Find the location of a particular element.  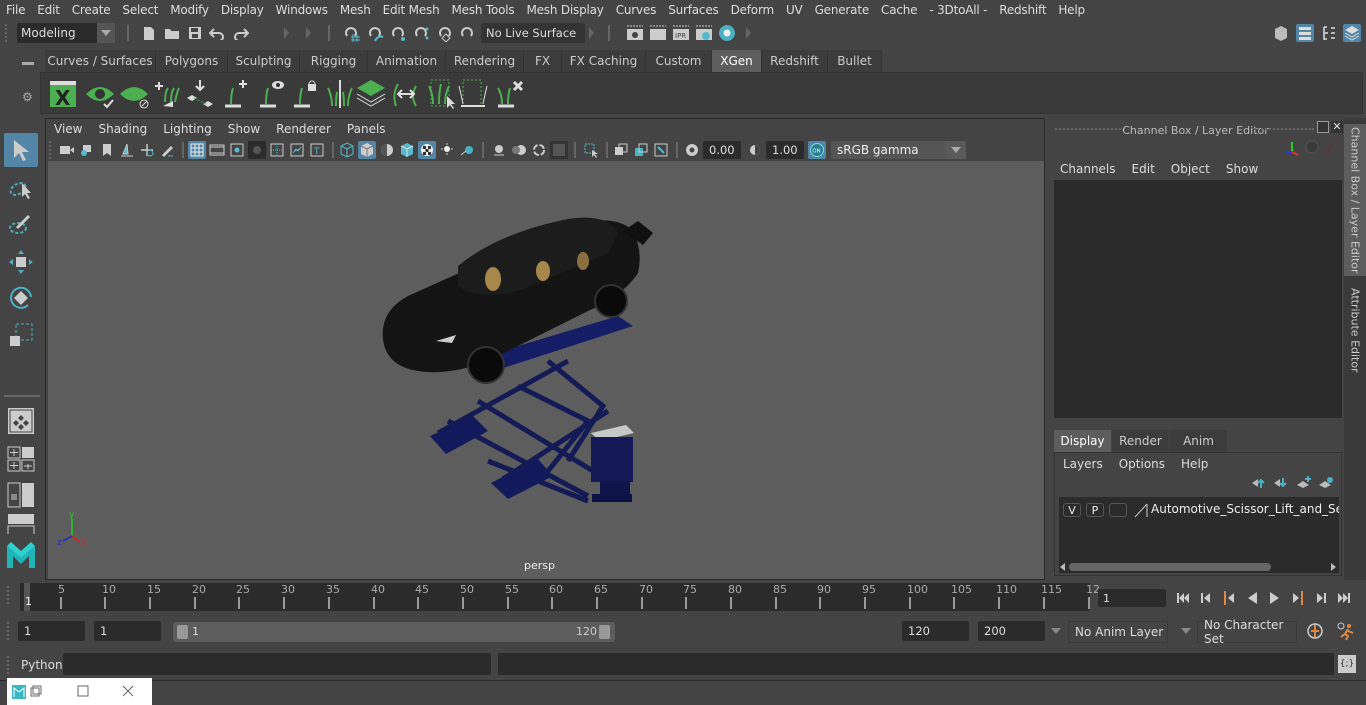

menu-help: Help is located at coordinates (1071, 10).